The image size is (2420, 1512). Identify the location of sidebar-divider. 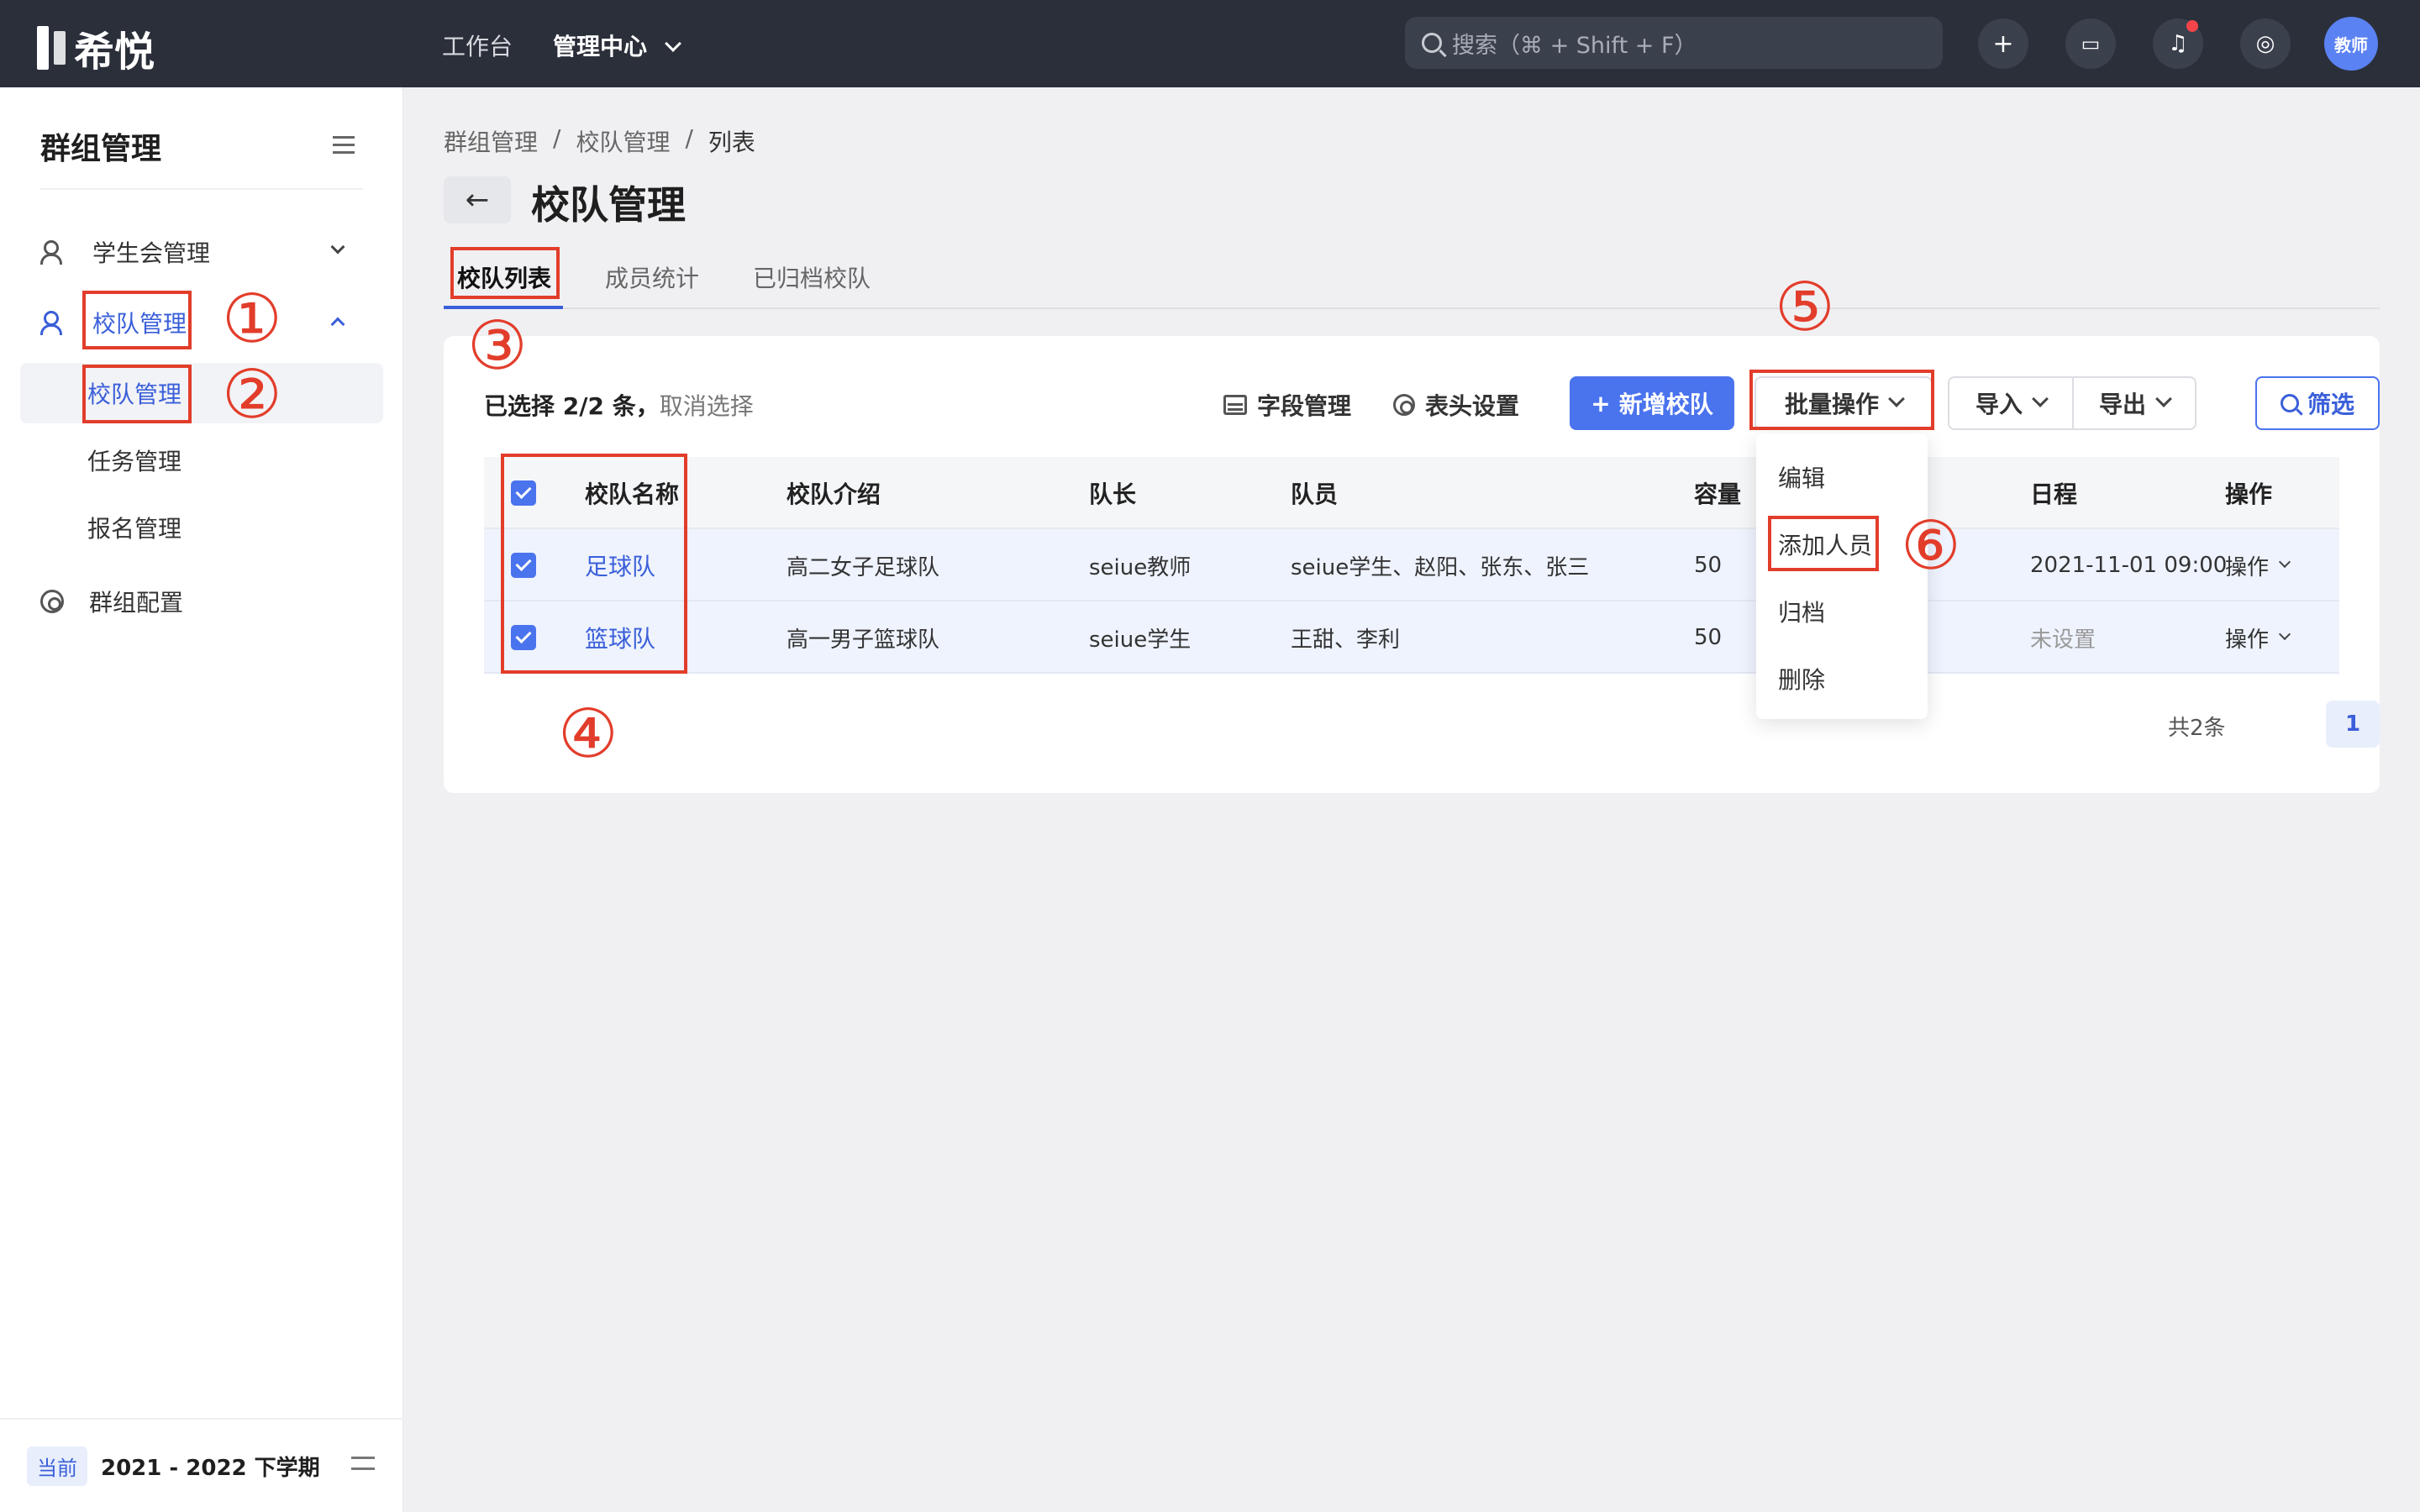
(202, 189).